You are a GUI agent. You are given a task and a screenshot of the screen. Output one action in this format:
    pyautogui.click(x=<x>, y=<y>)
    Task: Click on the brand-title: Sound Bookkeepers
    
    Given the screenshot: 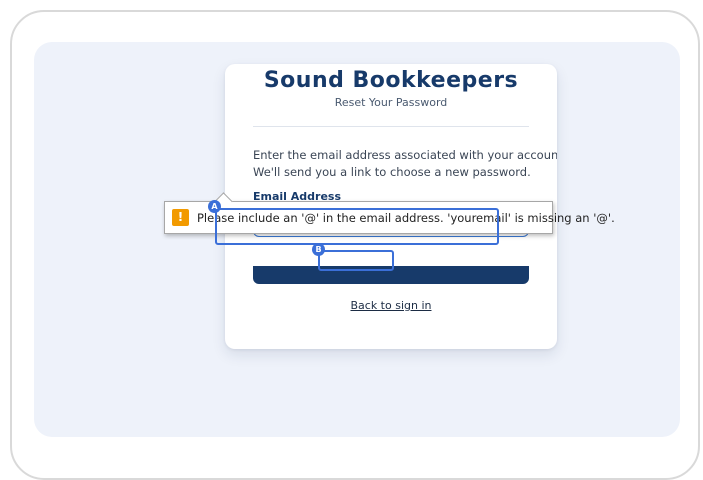 What is the action you would take?
    pyautogui.click(x=391, y=80)
    